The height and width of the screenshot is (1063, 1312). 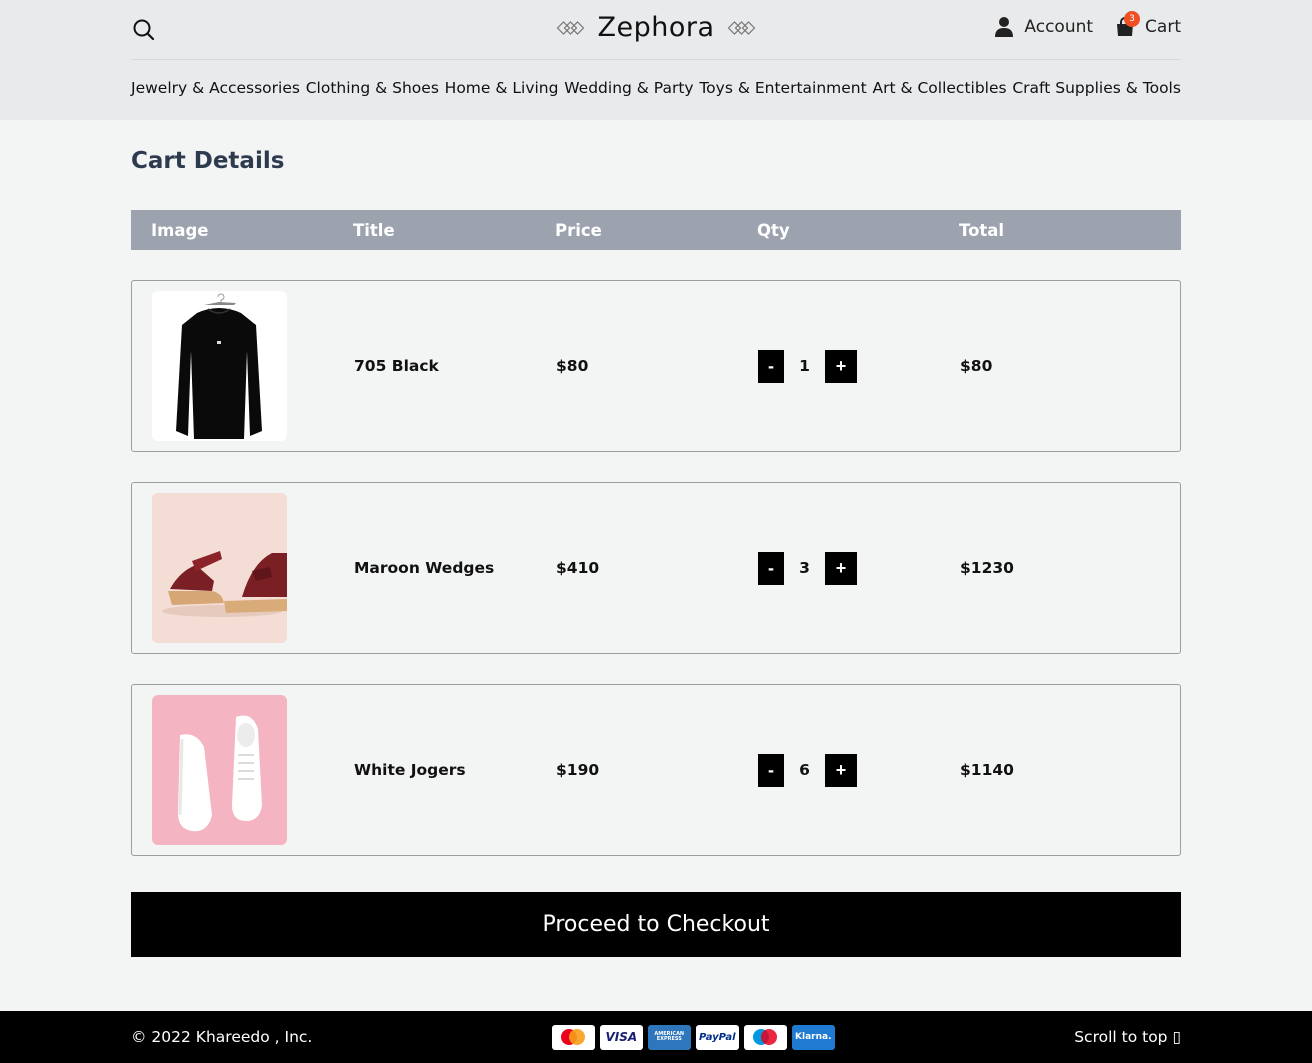 I want to click on account-link: Account, so click(x=1043, y=27).